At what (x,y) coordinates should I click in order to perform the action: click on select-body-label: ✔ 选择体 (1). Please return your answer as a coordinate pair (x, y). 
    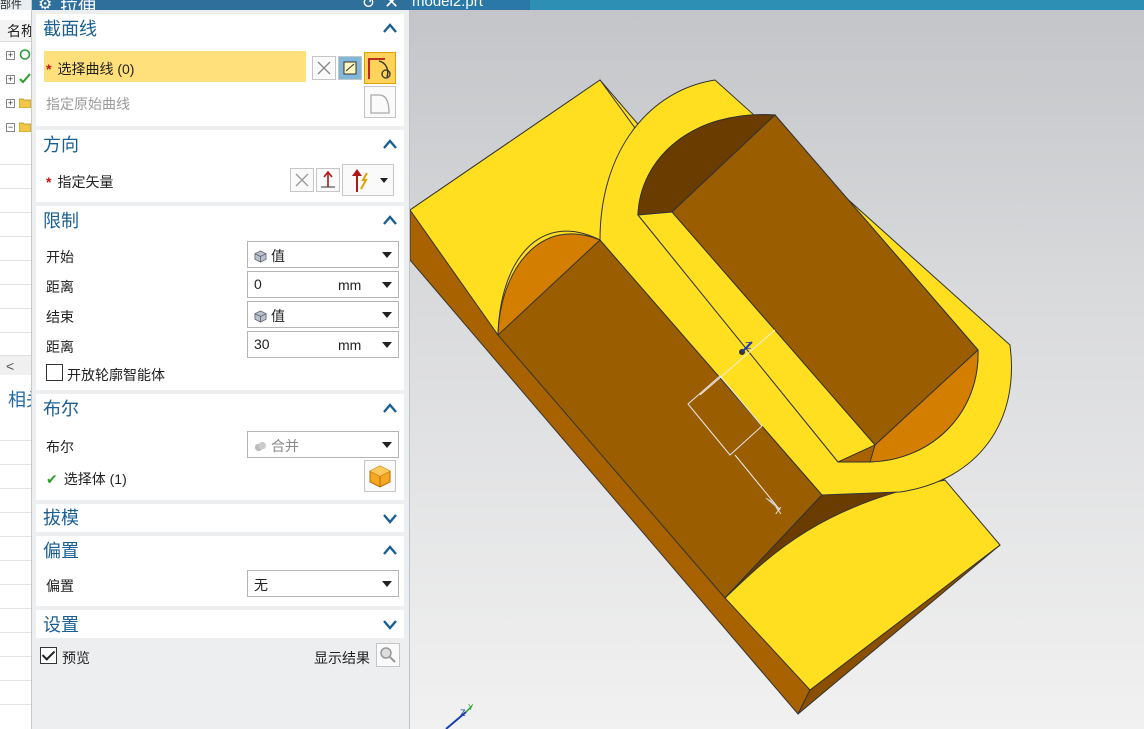
    Looking at the image, I should click on (86, 479).